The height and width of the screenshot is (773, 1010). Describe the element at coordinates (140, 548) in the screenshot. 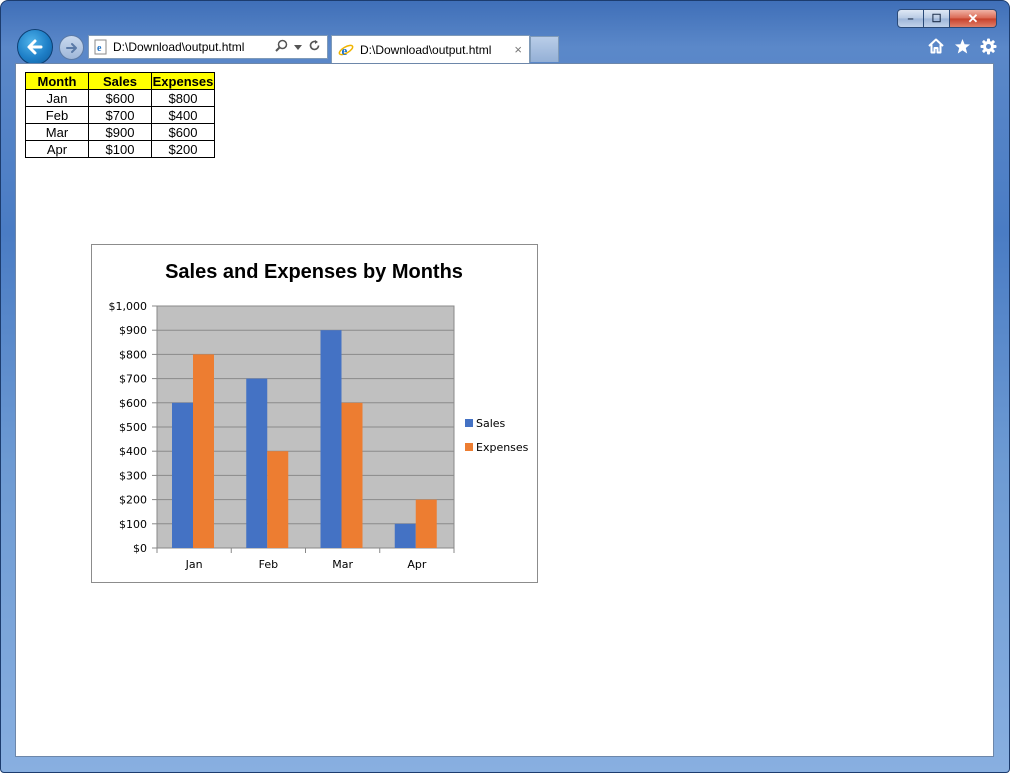

I see `y-tick-label: $0` at that location.